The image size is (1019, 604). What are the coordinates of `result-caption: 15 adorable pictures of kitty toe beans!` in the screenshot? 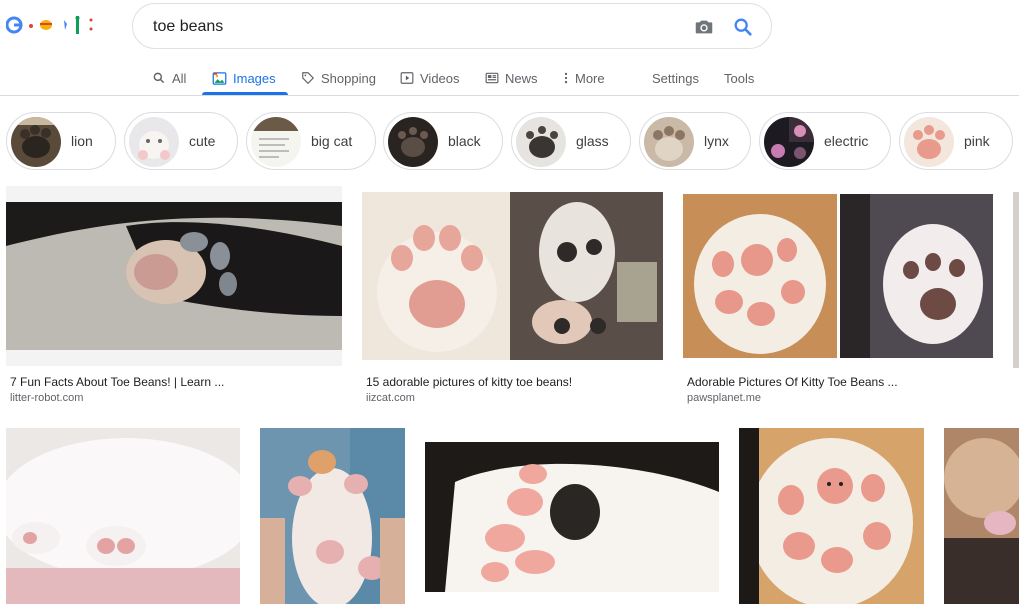 It's located at (516, 382).